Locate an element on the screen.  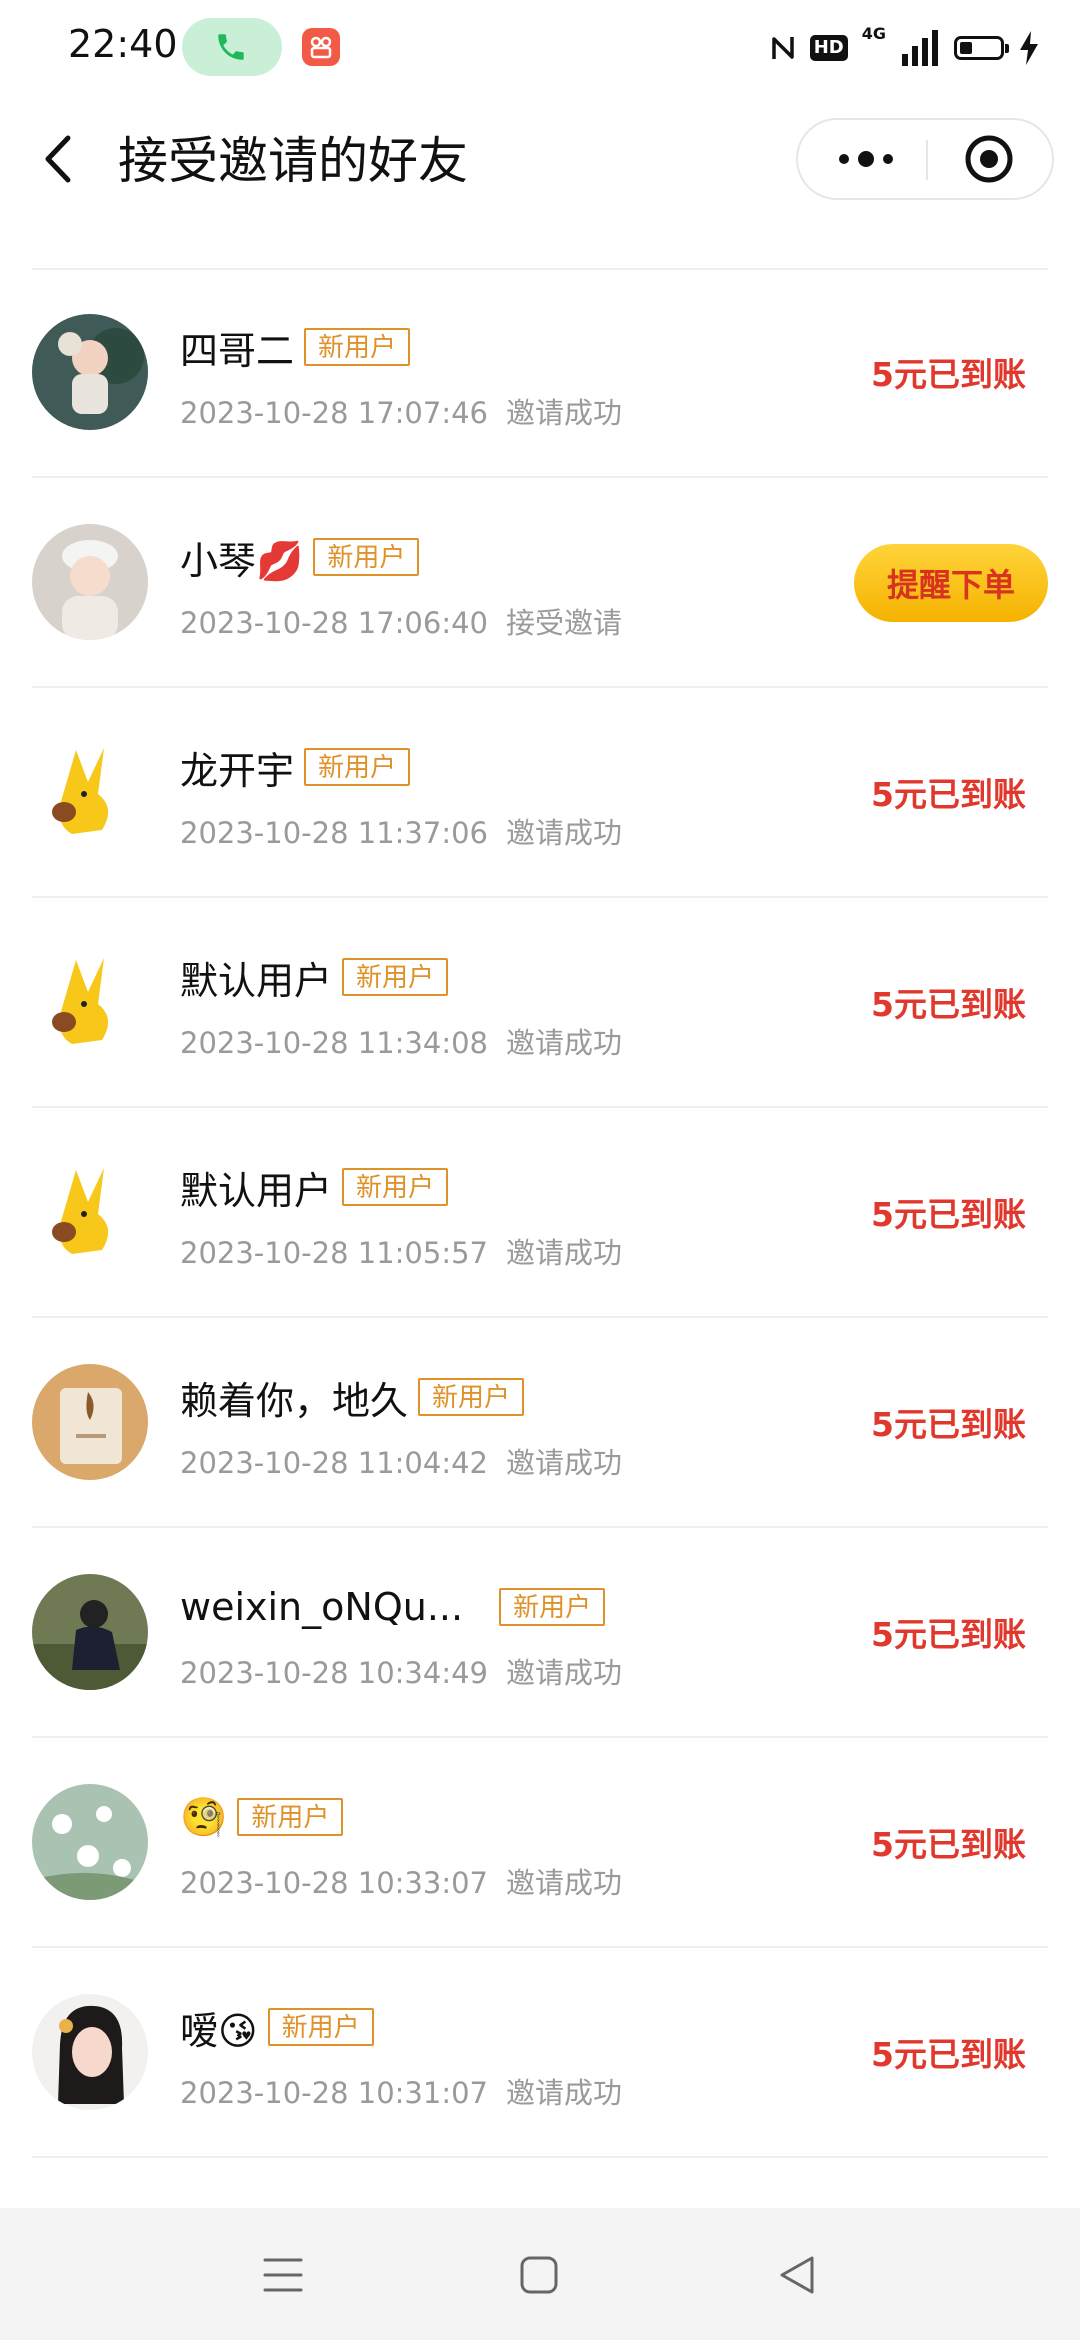
system-navigation-bar is located at coordinates (540, 2274).